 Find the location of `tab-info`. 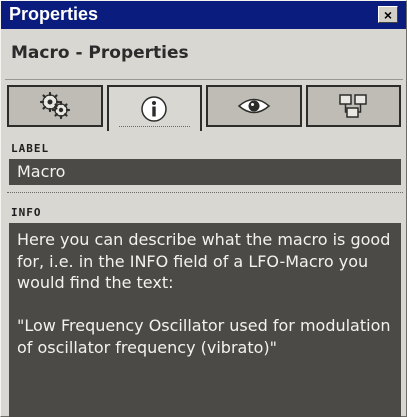

tab-info is located at coordinates (154, 108).